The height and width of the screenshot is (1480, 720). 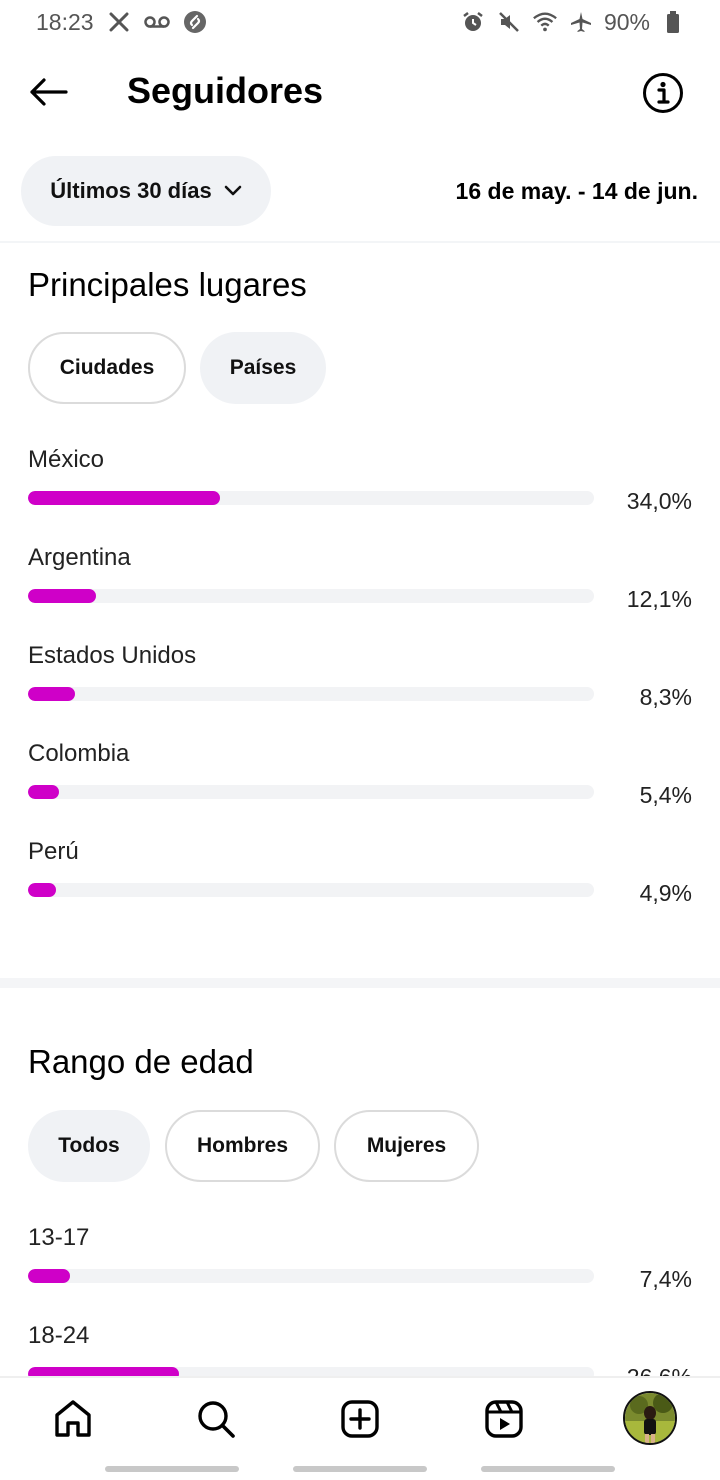 I want to click on list-item: 13-17 7,4%, so click(x=360, y=1269).